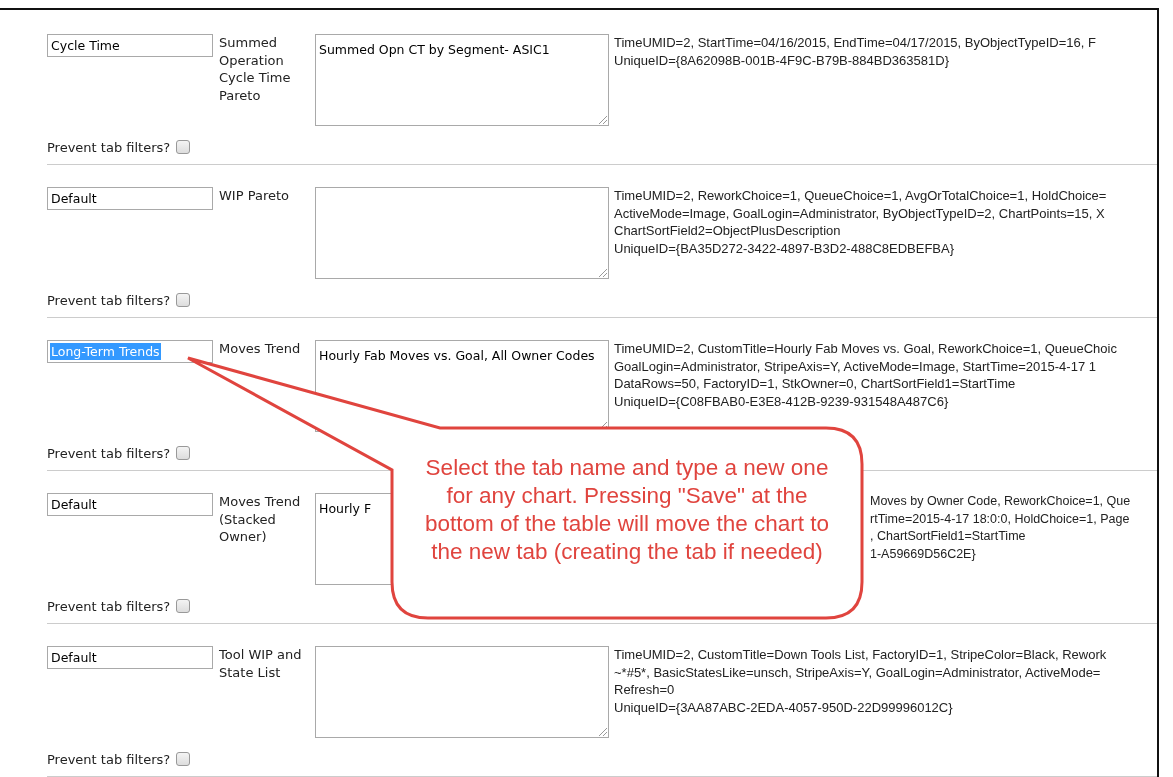 This screenshot has width=1173, height=777. What do you see at coordinates (261, 663) in the screenshot?
I see `chart-name: Tool WIP and State List` at bounding box center [261, 663].